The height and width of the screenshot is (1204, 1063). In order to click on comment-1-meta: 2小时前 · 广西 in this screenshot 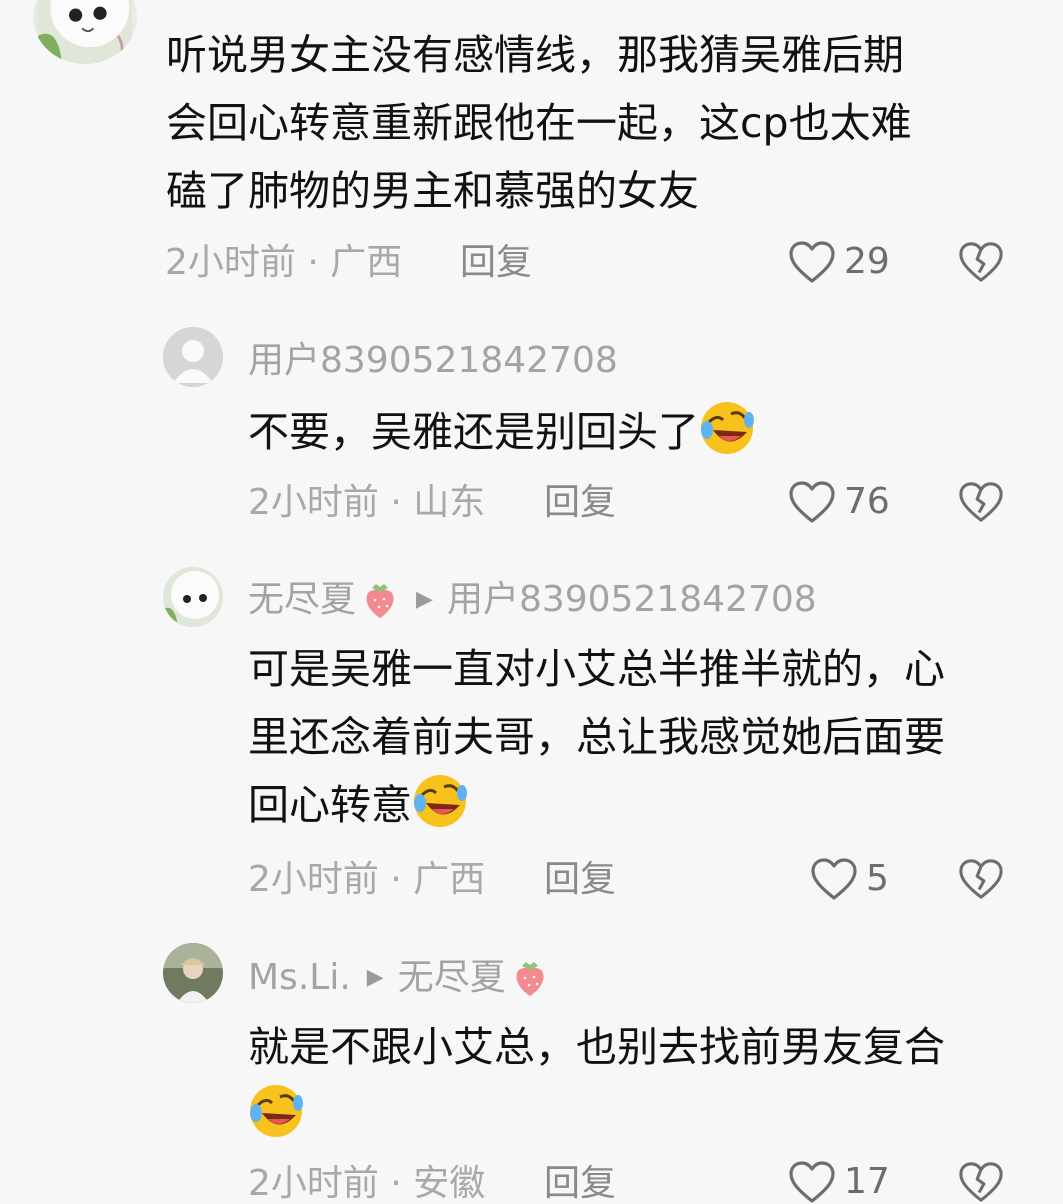, I will do `click(284, 262)`.